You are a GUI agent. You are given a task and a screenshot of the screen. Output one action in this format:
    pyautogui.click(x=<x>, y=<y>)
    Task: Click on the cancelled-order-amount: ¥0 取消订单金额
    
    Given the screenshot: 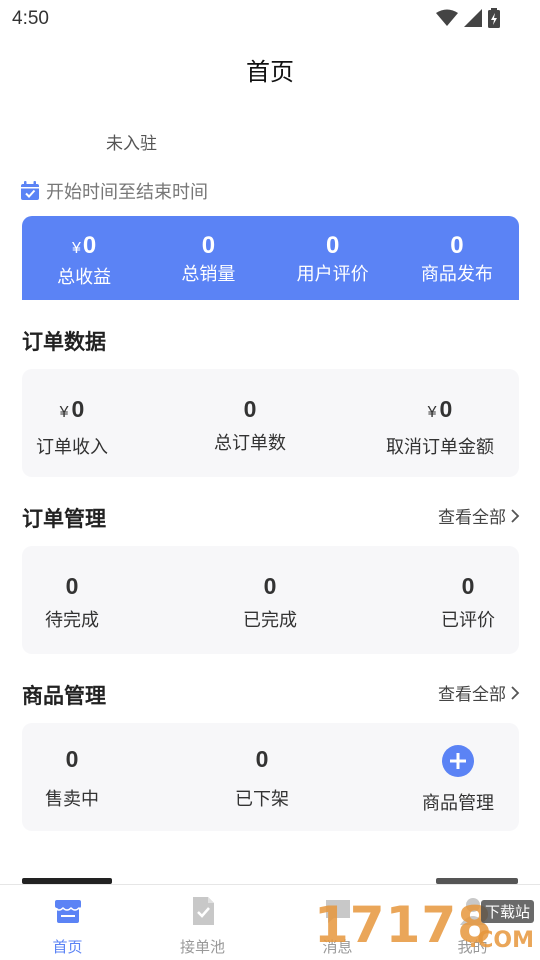 What is the action you would take?
    pyautogui.click(x=440, y=427)
    